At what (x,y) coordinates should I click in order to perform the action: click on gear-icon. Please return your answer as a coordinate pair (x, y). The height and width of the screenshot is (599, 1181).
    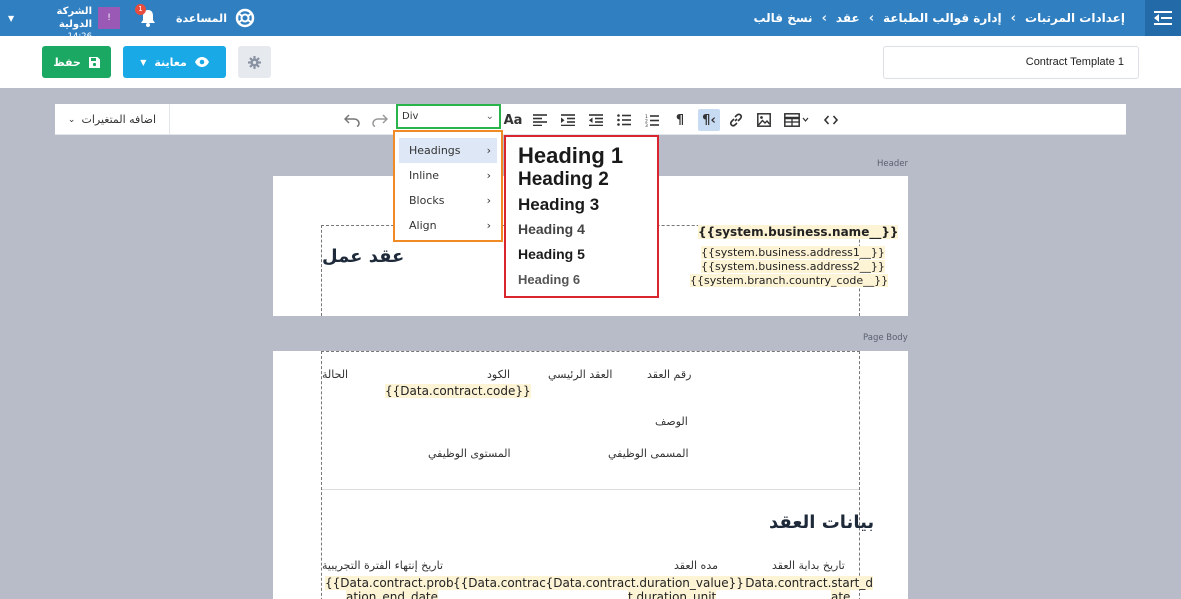
    Looking at the image, I should click on (254, 62).